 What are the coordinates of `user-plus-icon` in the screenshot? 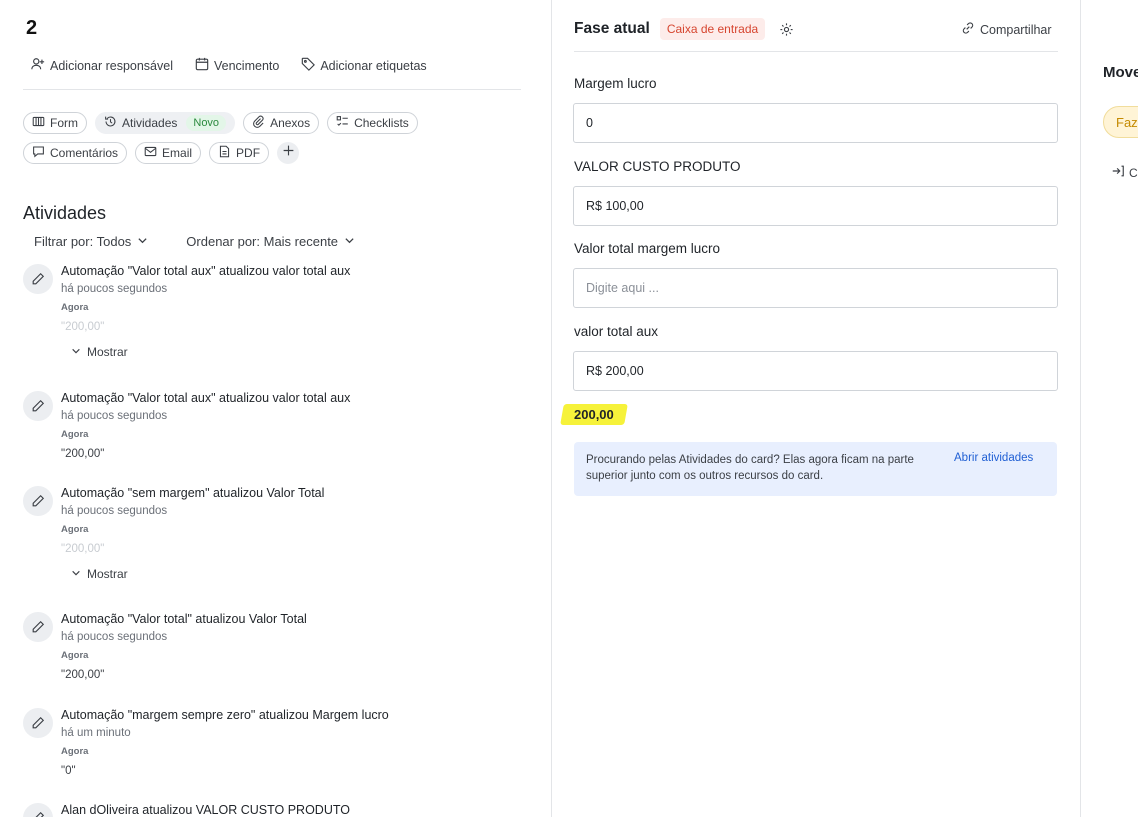 It's located at (38, 65).